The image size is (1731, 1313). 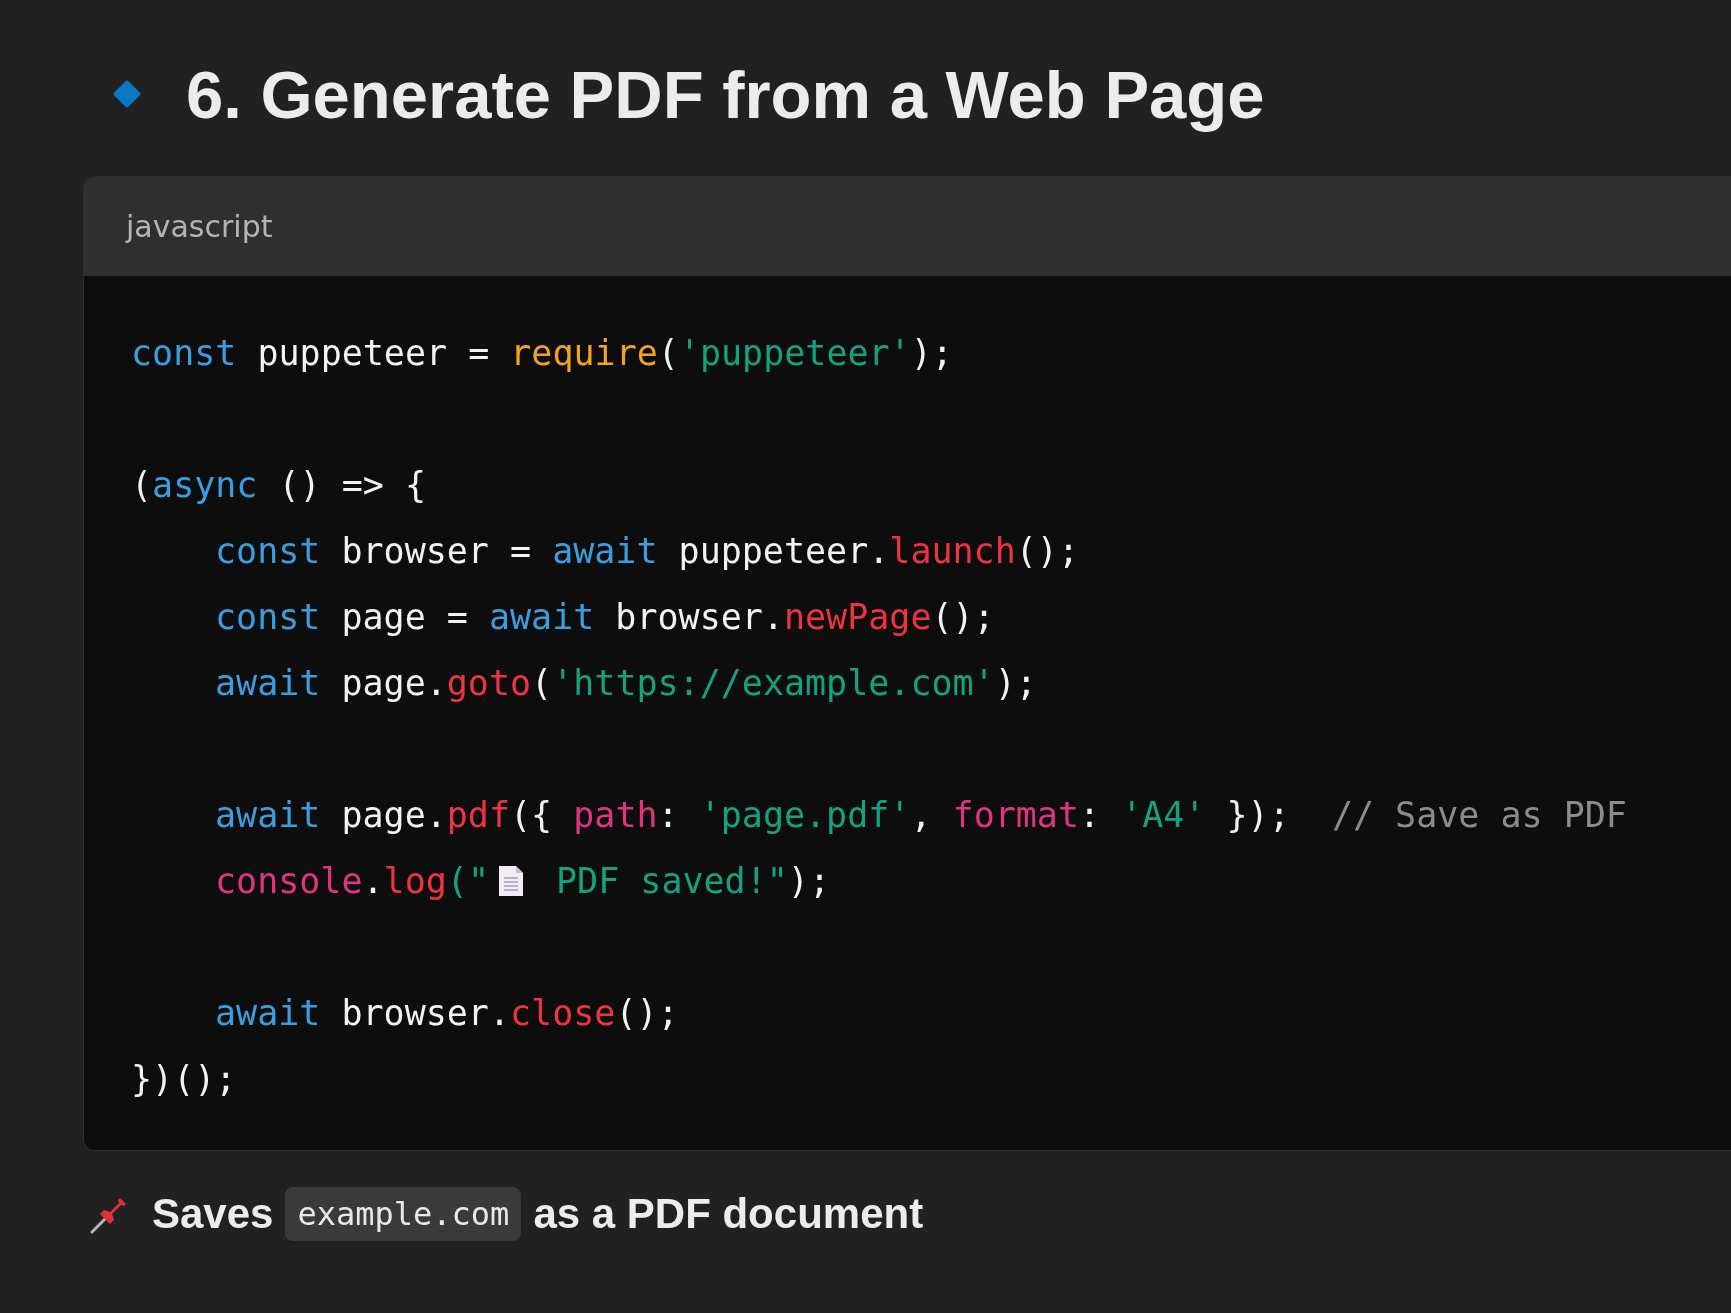 I want to click on code-text: console.log(", so click(x=352, y=881).